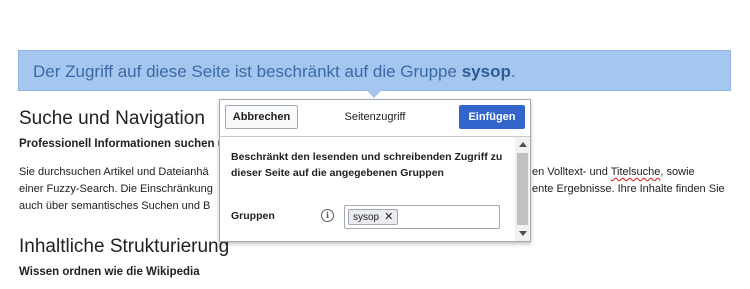  What do you see at coordinates (327, 215) in the screenshot?
I see `info-icon: i` at bounding box center [327, 215].